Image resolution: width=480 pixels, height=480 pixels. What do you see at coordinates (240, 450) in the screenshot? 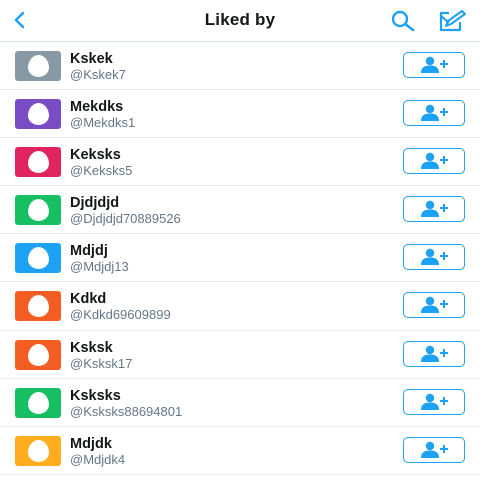
I see `user-row: Mdjdk @Mdjdk4` at bounding box center [240, 450].